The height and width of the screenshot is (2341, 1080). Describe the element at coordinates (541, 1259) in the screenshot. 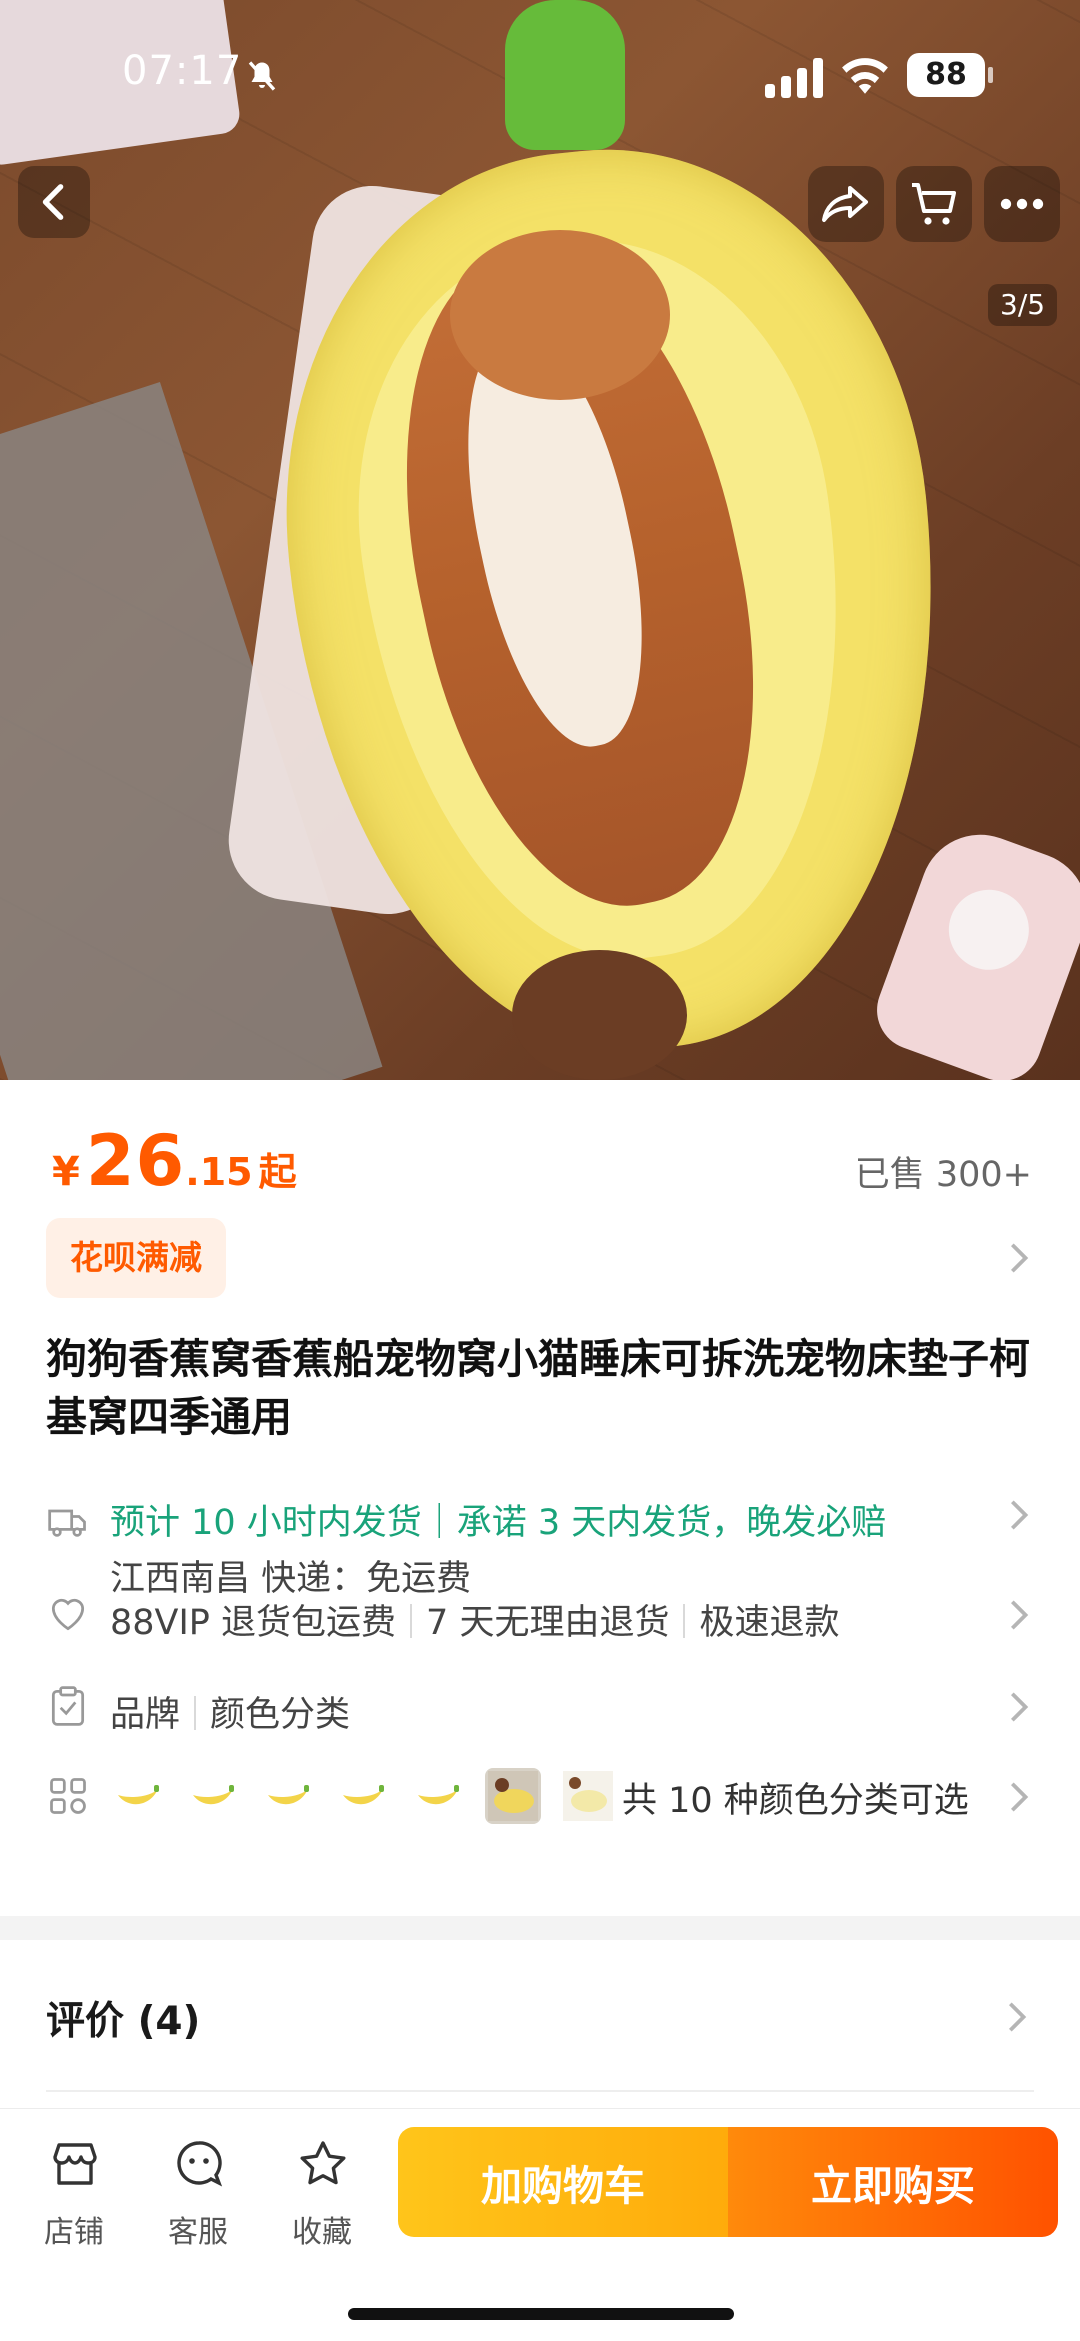

I see `promo-row: 花呗满减` at that location.